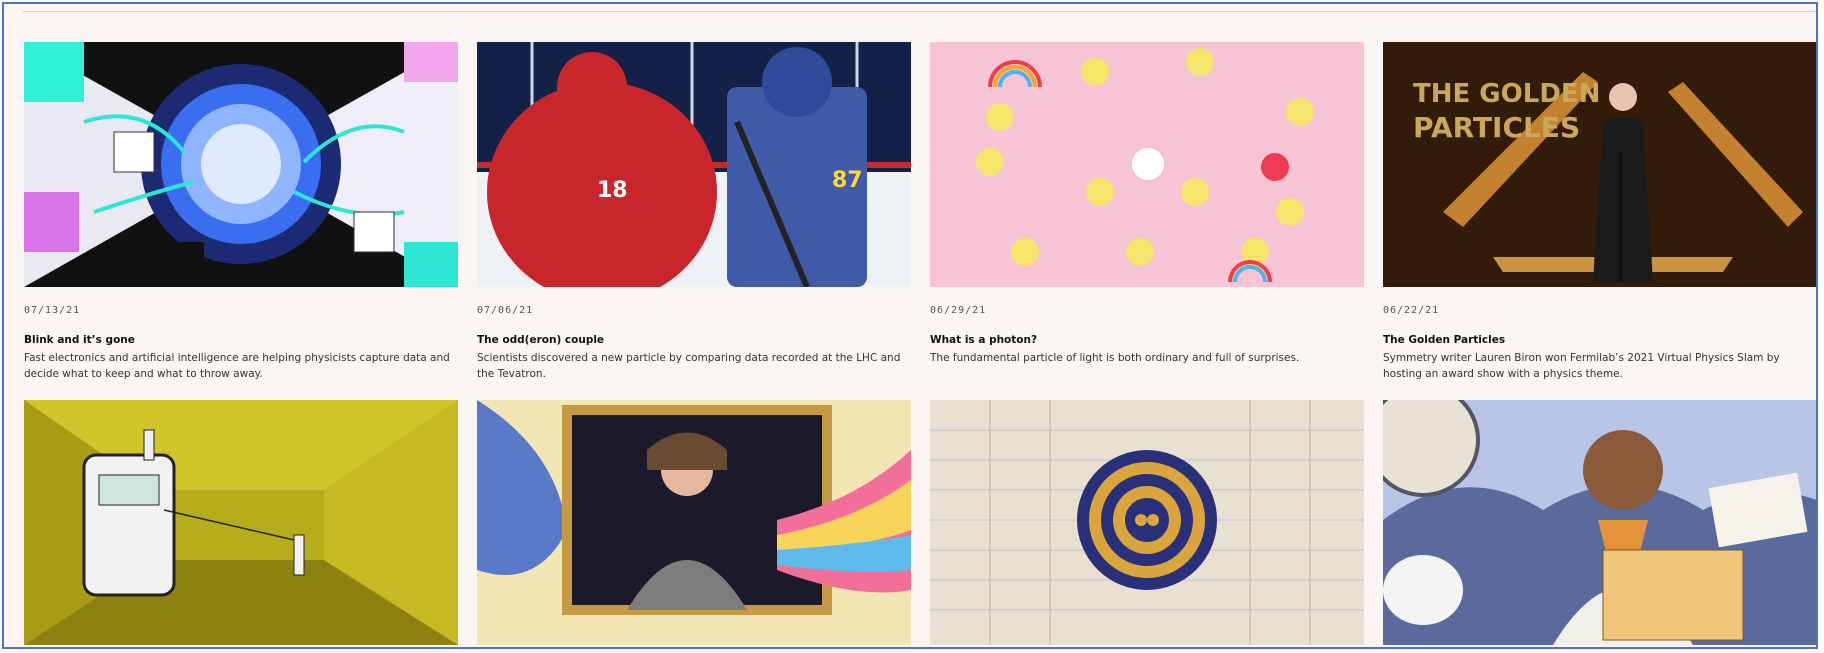 Image resolution: width=1824 pixels, height=653 pixels. What do you see at coordinates (1496, 127) in the screenshot?
I see `golden-particles-title-line2: PARTICLES` at bounding box center [1496, 127].